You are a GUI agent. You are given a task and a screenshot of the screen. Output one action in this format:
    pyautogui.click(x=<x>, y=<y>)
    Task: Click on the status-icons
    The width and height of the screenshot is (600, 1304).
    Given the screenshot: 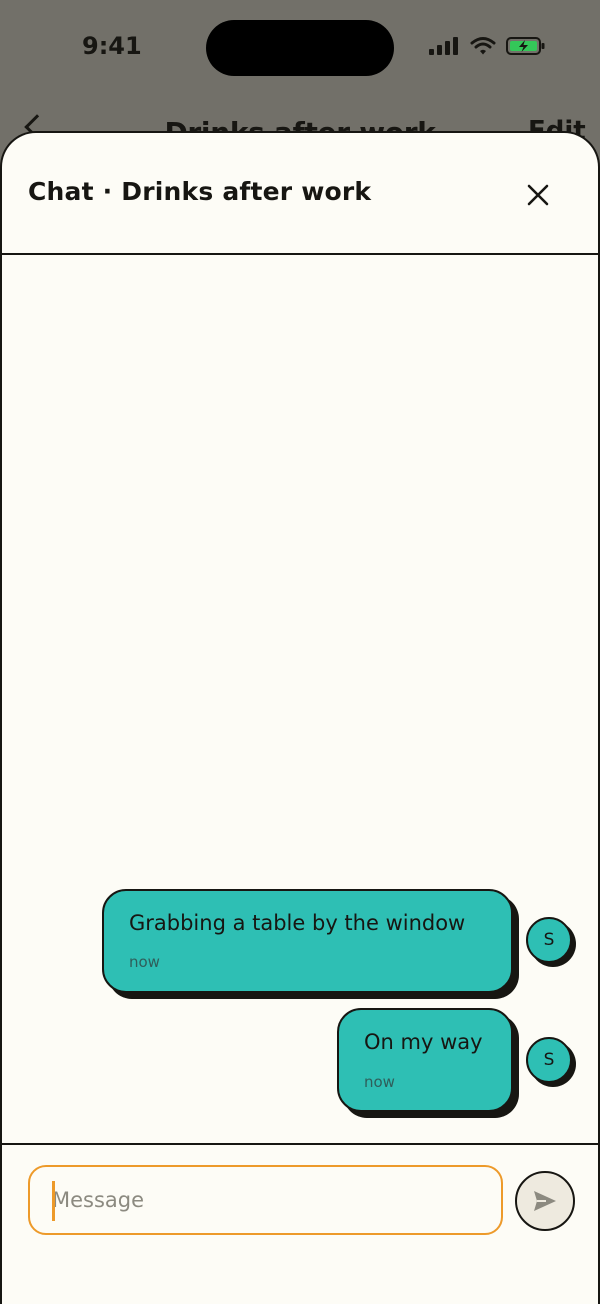 What is the action you would take?
    pyautogui.click(x=487, y=46)
    